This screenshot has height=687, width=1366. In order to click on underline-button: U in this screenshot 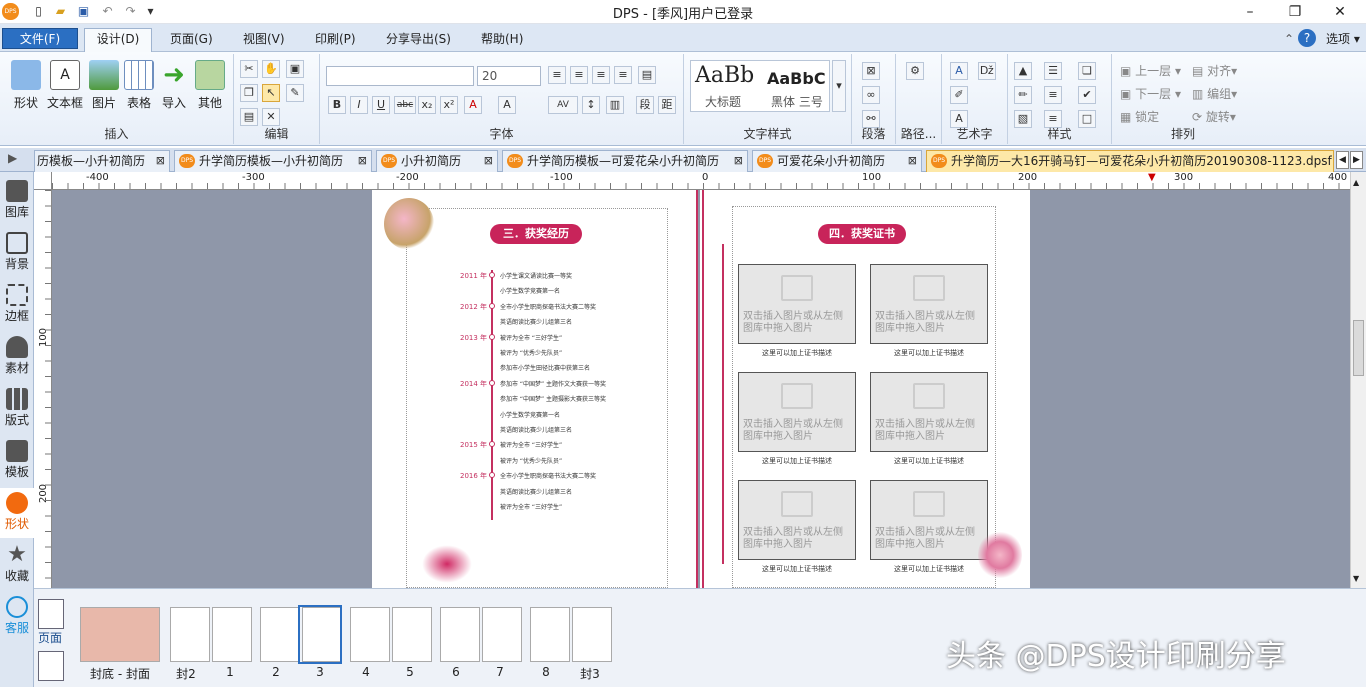, I will do `click(381, 105)`.